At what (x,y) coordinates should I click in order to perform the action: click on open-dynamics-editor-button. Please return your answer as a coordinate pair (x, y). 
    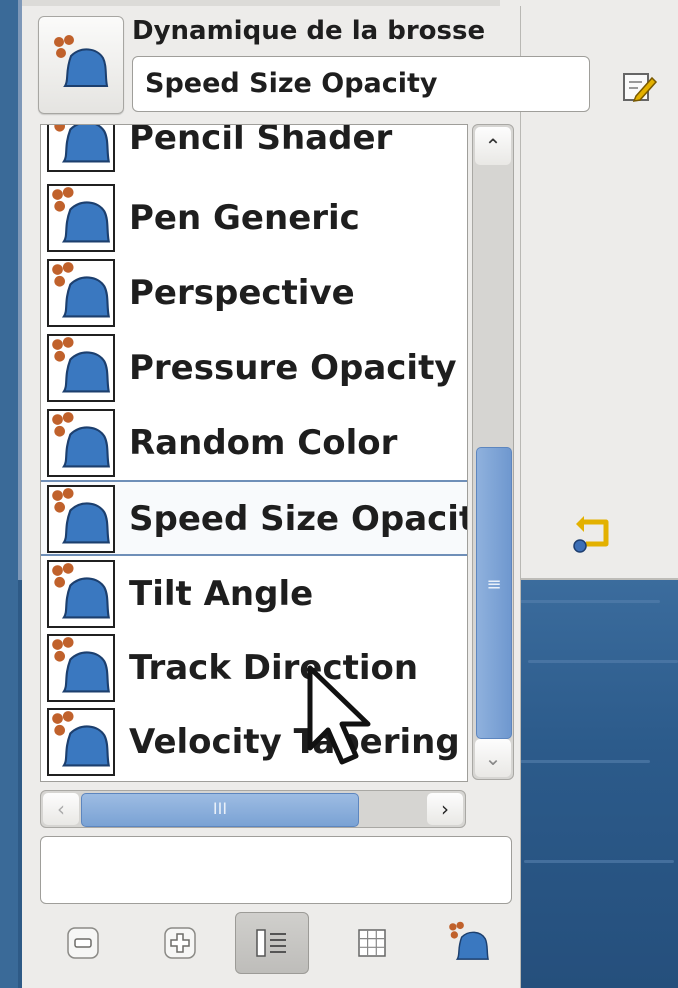
    Looking at the image, I should click on (469, 943).